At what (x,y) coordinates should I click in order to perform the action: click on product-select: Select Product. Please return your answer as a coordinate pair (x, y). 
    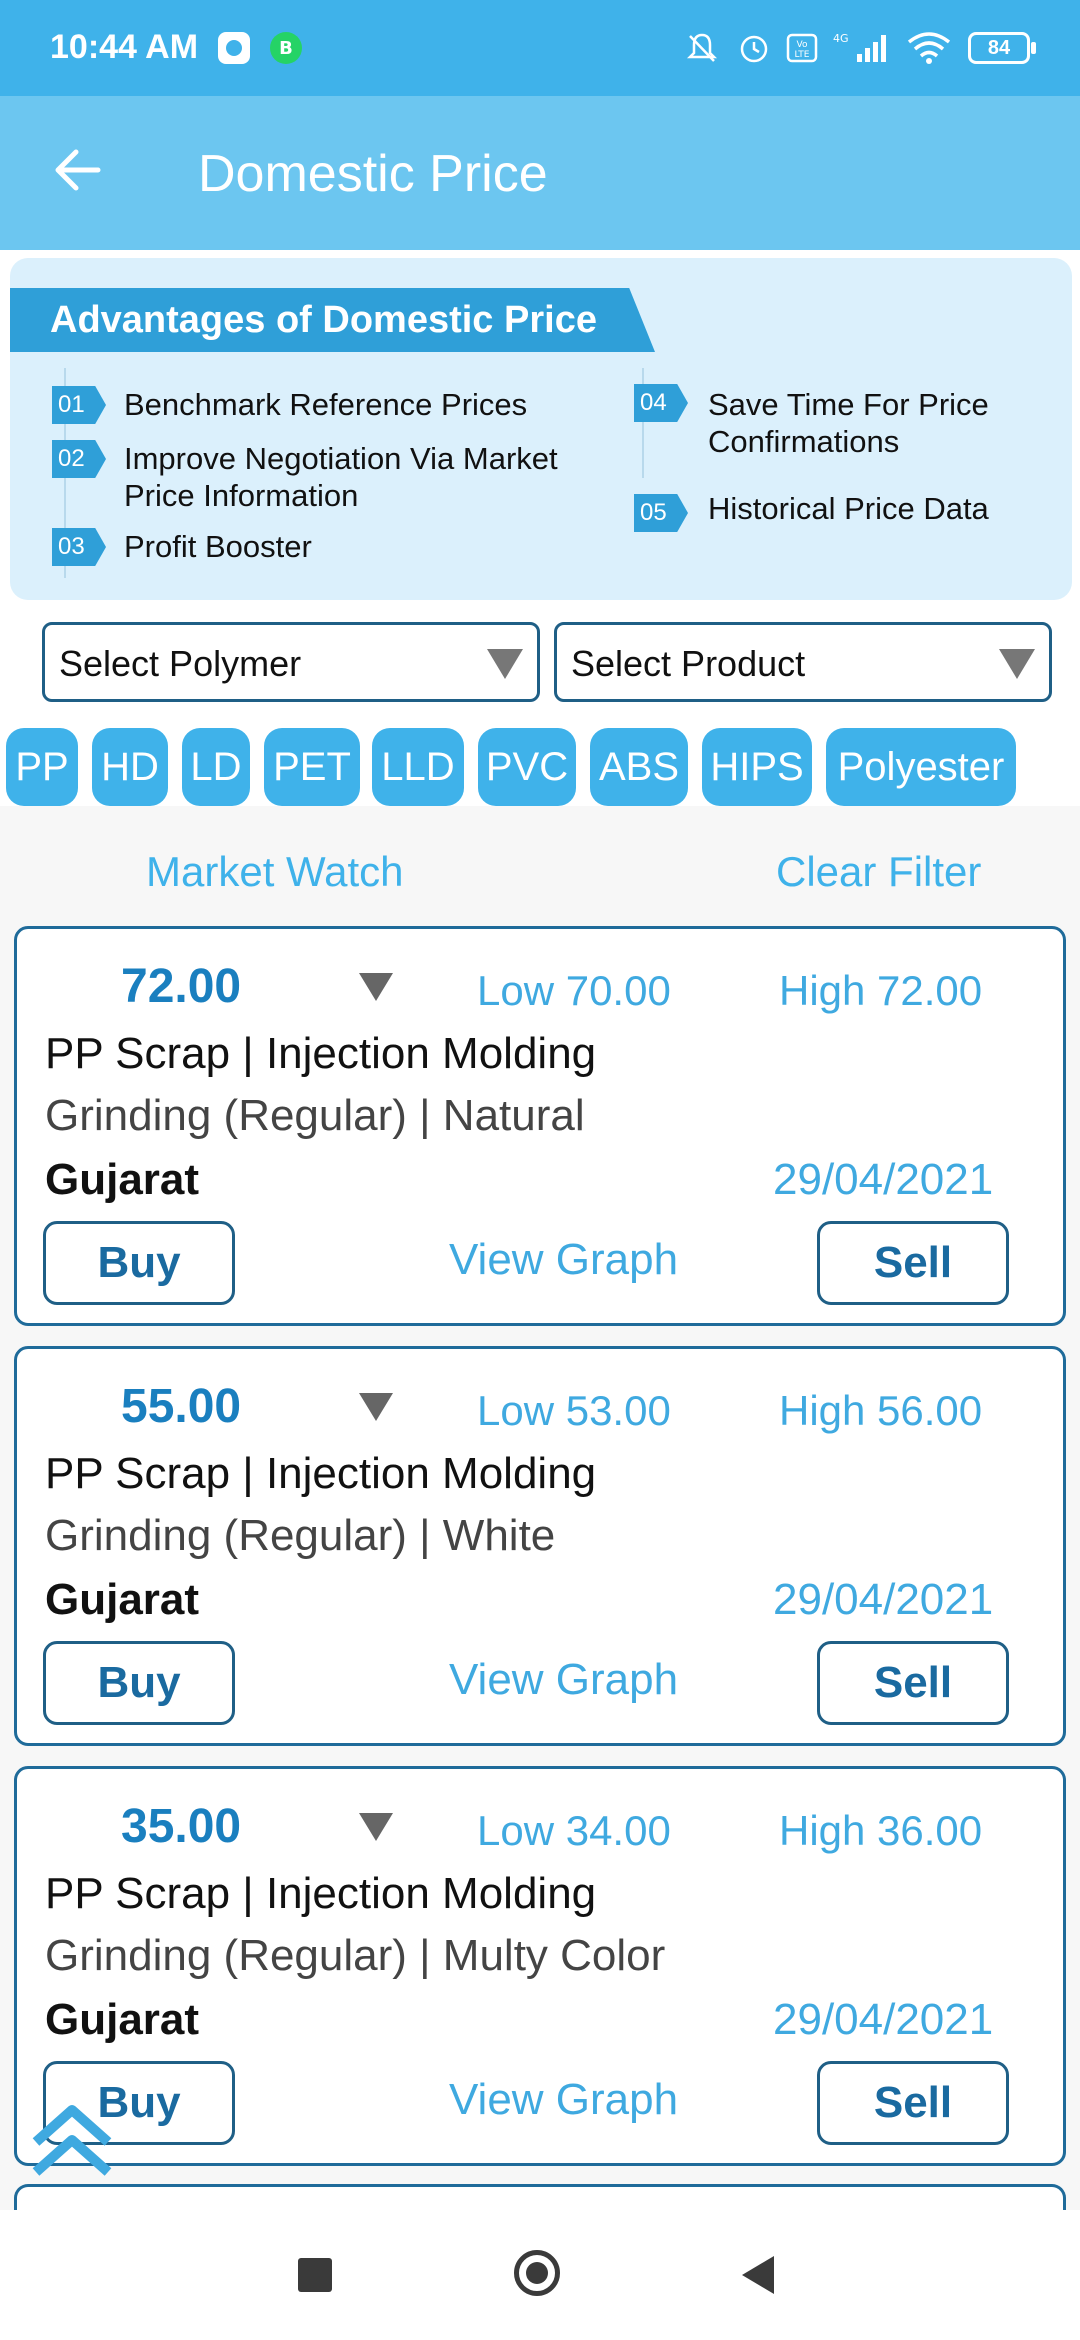
    Looking at the image, I should click on (803, 662).